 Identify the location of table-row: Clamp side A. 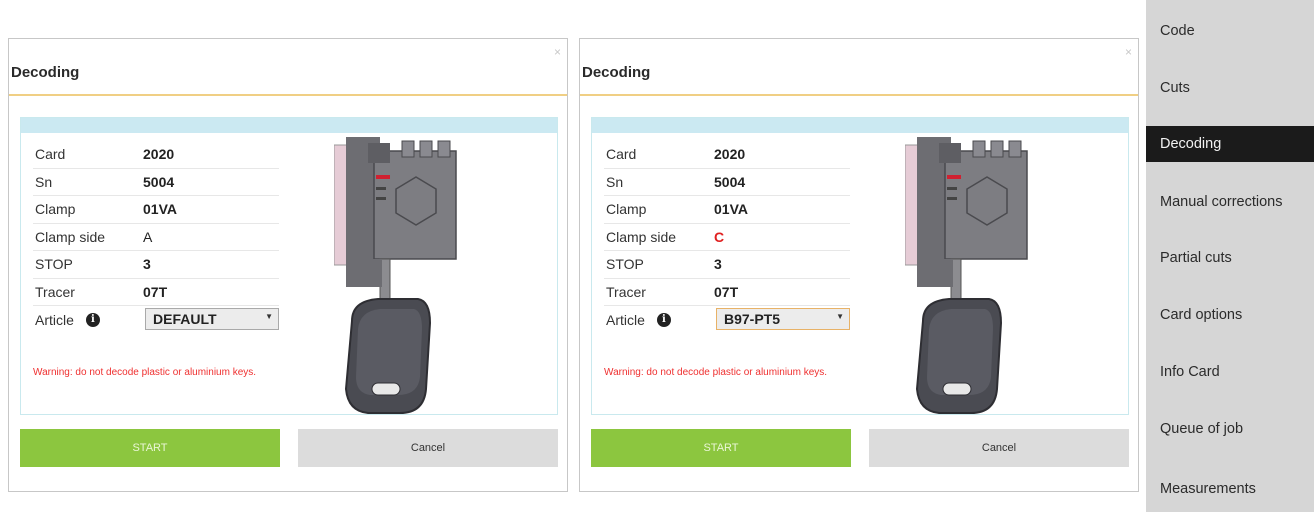
(156, 237).